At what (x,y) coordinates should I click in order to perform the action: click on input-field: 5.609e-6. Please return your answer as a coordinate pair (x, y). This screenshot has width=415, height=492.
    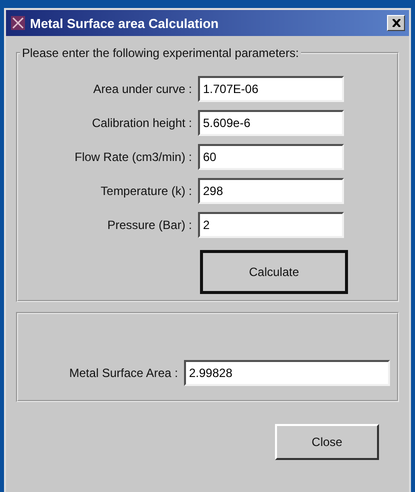
    Looking at the image, I should click on (271, 123).